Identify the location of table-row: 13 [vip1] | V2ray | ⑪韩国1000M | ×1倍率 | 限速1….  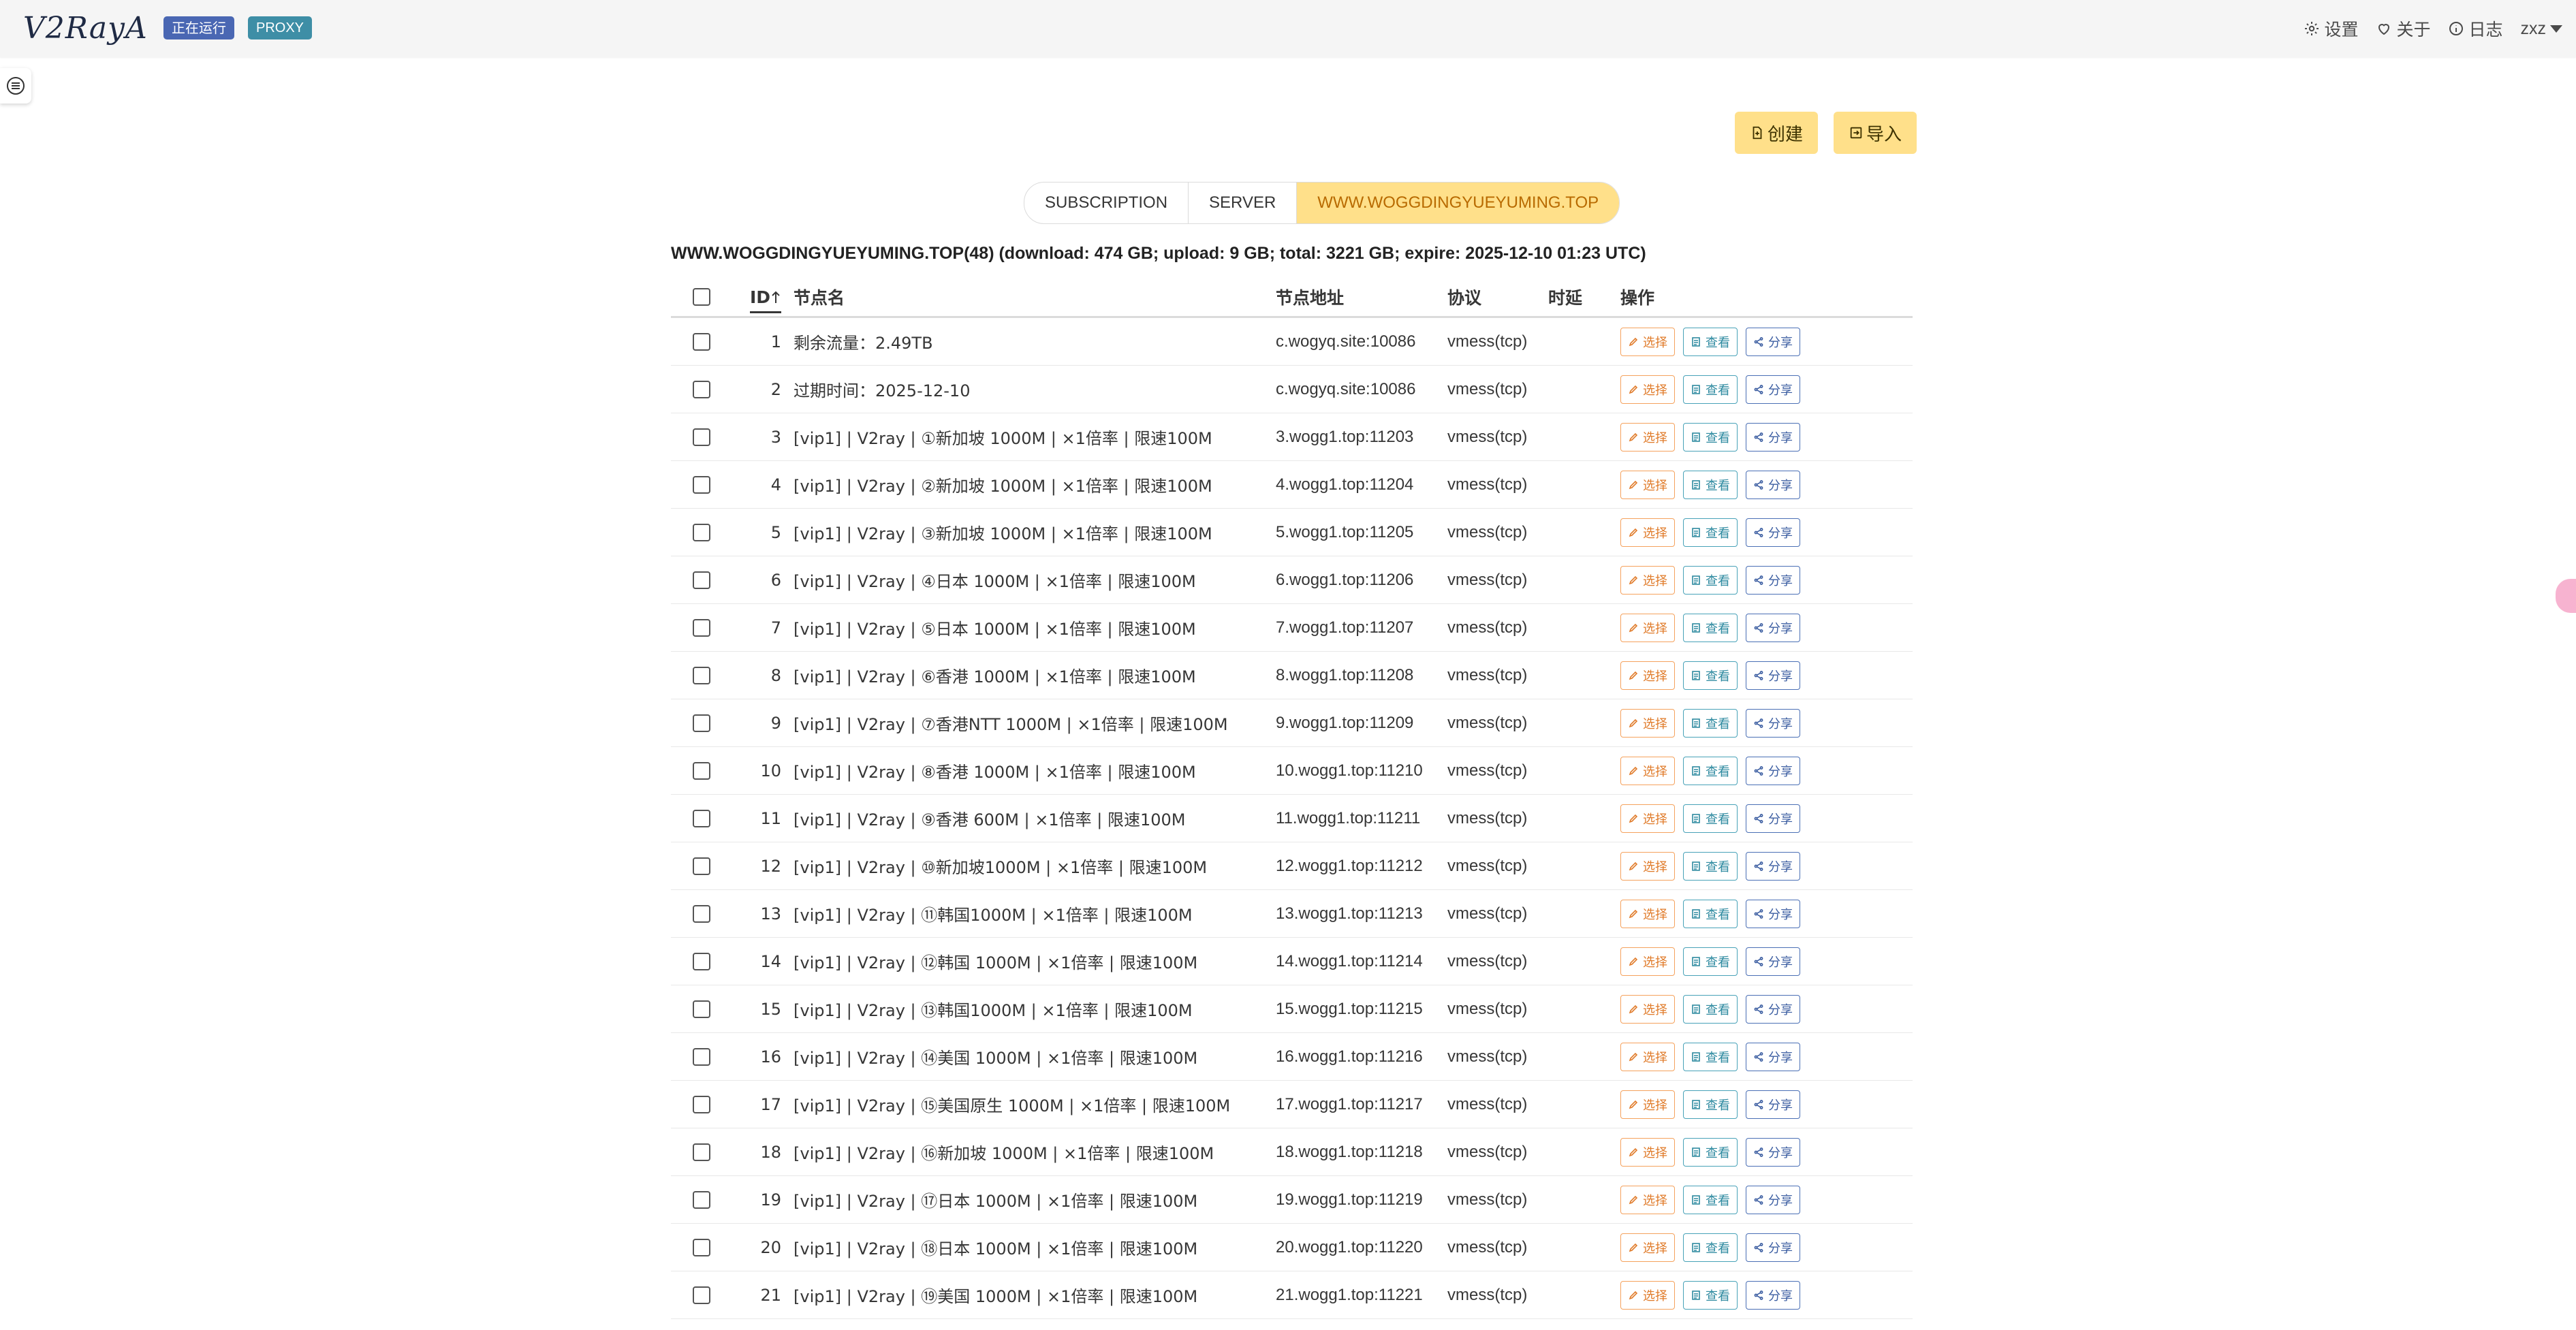
(1292, 914).